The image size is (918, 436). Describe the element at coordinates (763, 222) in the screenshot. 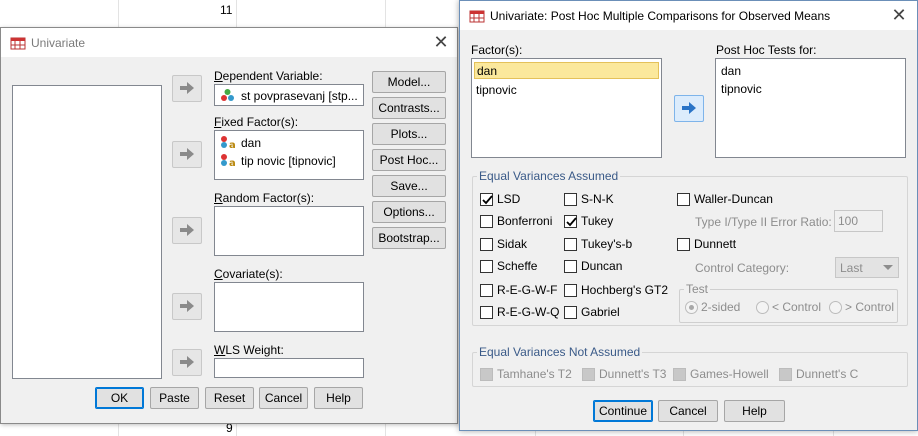

I see `error-ratio-label: Type I/Type II Error Ratio:` at that location.